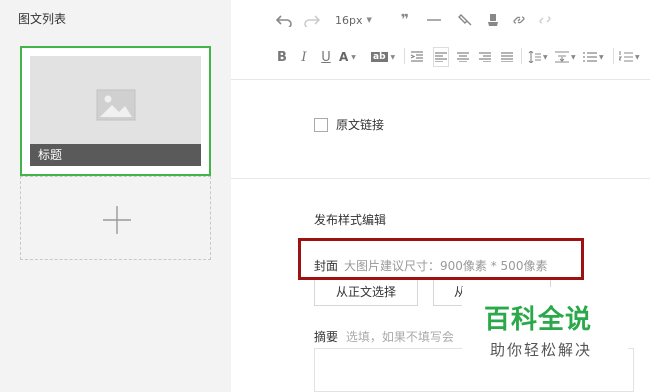 The height and width of the screenshot is (392, 650). I want to click on font-size-value: 16px, so click(349, 20).